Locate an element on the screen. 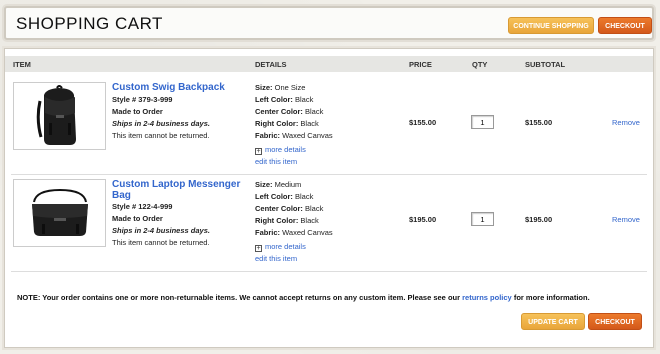  item-price: $155.00 is located at coordinates (423, 122).